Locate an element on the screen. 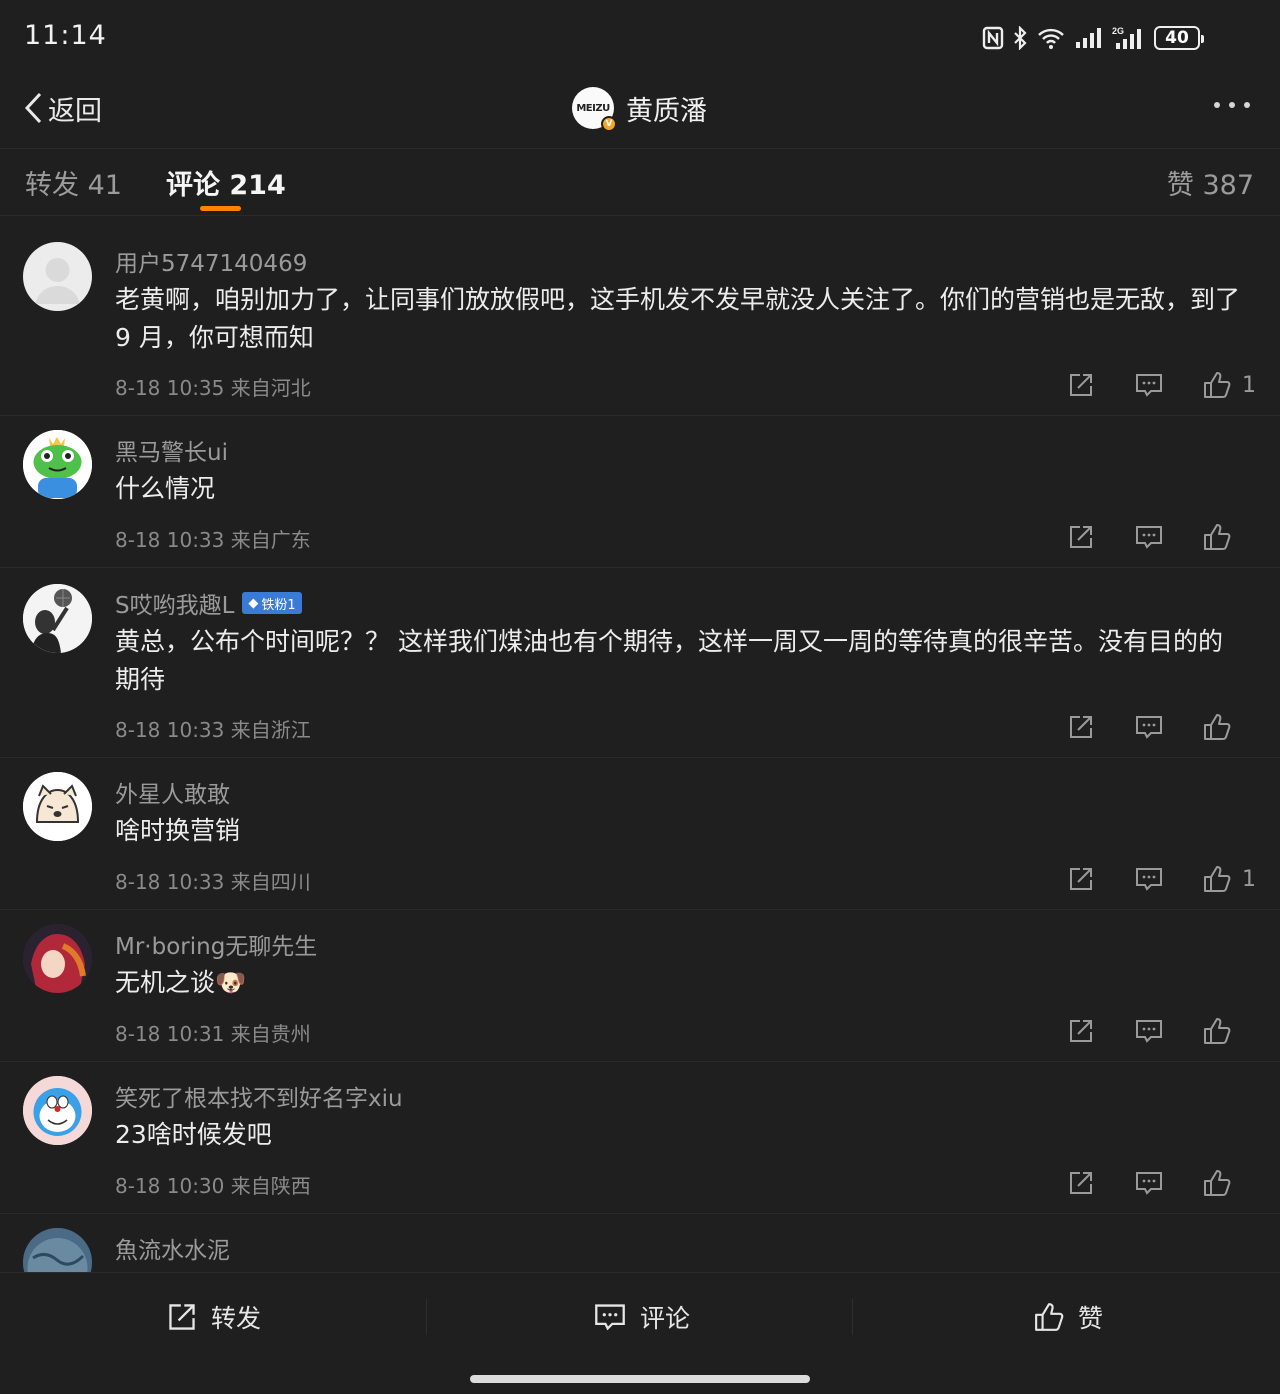  comment-username: 外星人敢敢 is located at coordinates (172, 792).